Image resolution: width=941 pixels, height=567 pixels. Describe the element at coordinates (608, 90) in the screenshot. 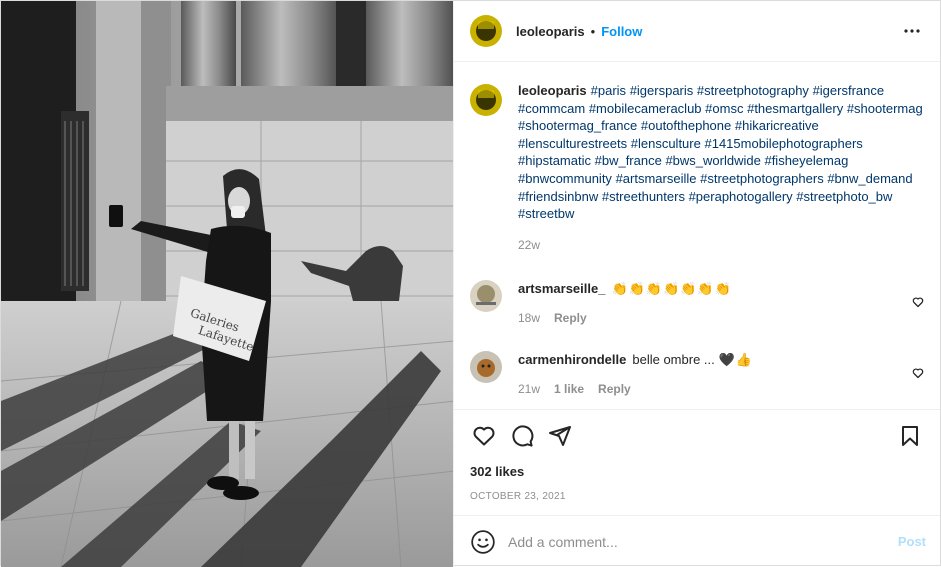

I see `hashtag-link: #paris` at that location.